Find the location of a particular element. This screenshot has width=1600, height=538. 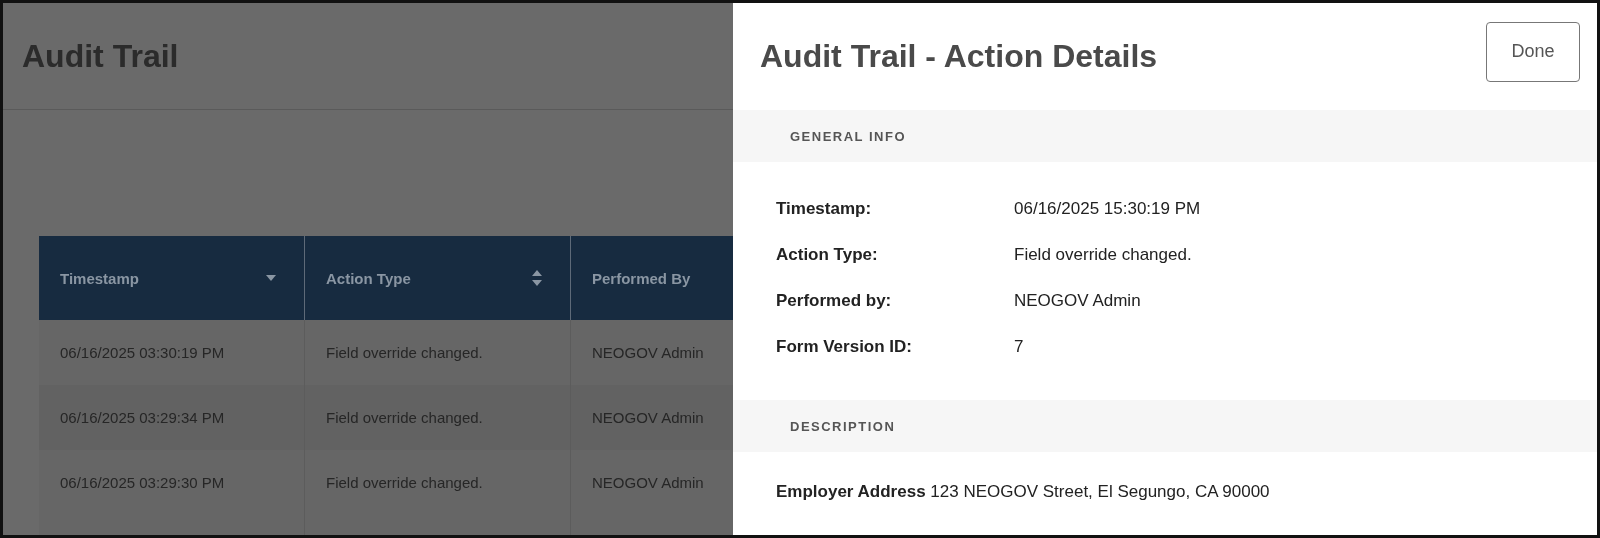

table-row: 06/16/2025 03:29:30 PM Field override changed. NEOGOV Admin is located at coordinates (386, 482).